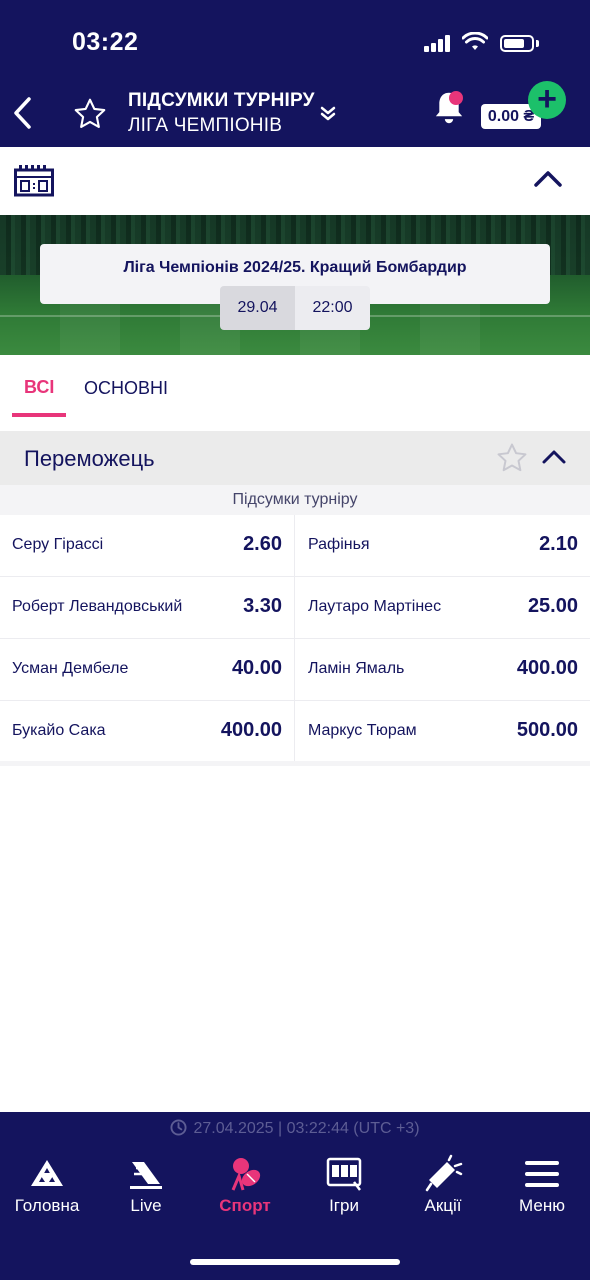 This screenshot has width=590, height=1280. Describe the element at coordinates (547, 730) in the screenshot. I see `selection-odd: 500.00` at that location.